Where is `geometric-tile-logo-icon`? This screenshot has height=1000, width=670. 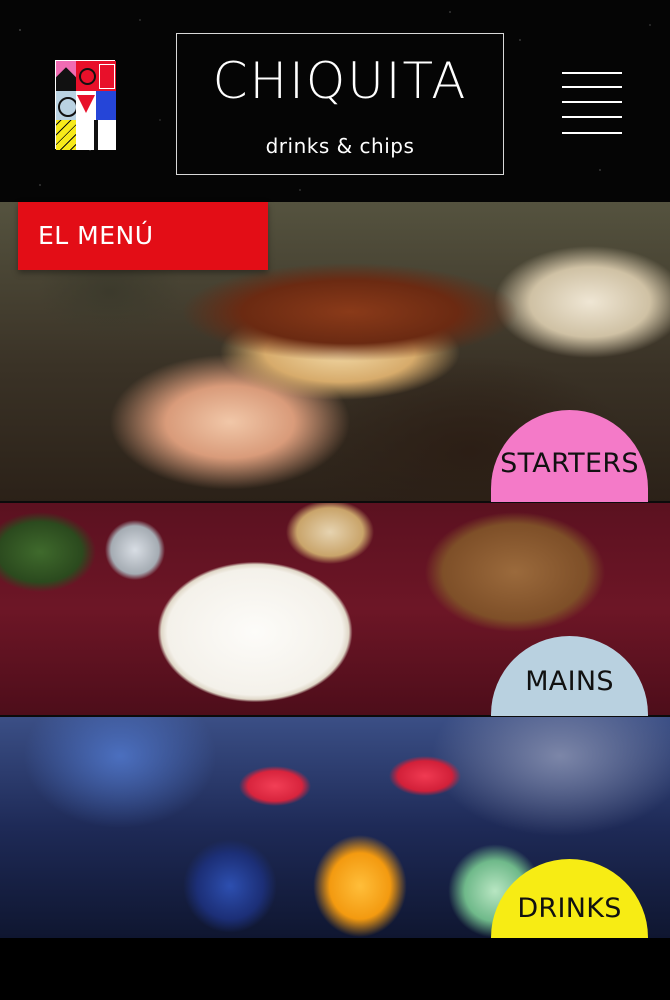
geometric-tile-logo-icon is located at coordinates (85, 105).